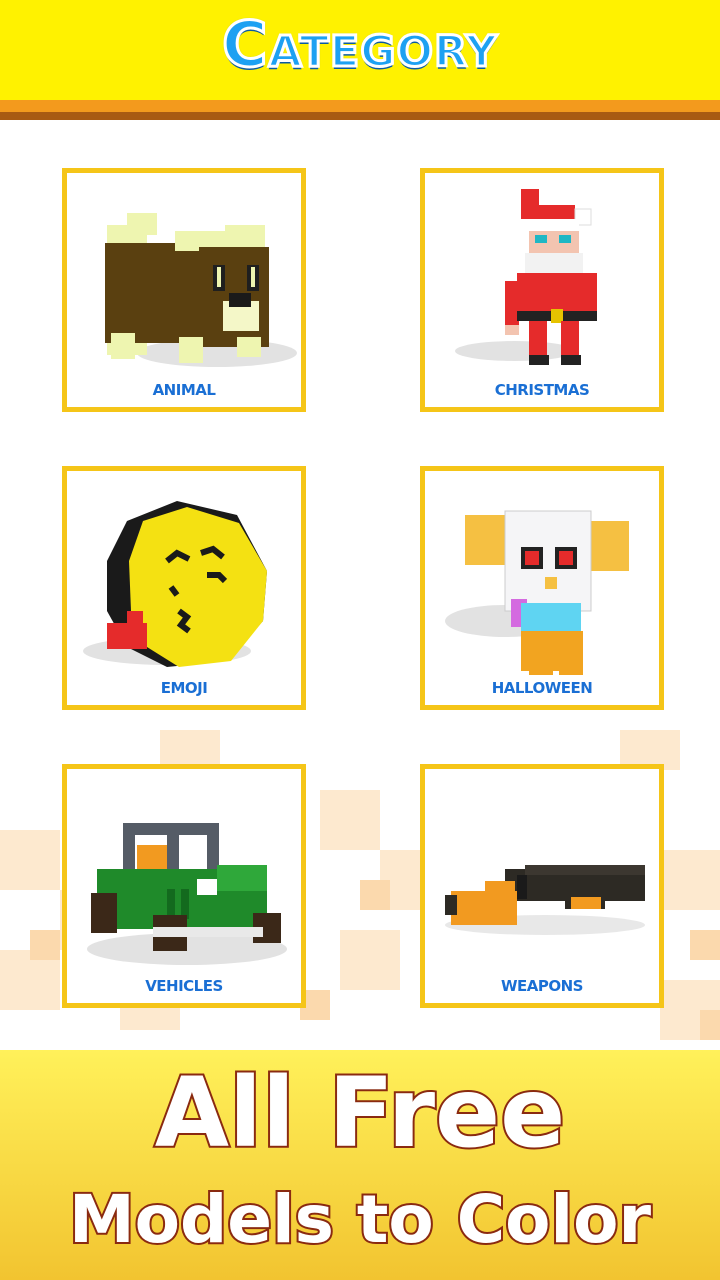 Image resolution: width=720 pixels, height=1280 pixels. What do you see at coordinates (537, 592) in the screenshot?
I see `voxel-owl-costume-icon` at bounding box center [537, 592].